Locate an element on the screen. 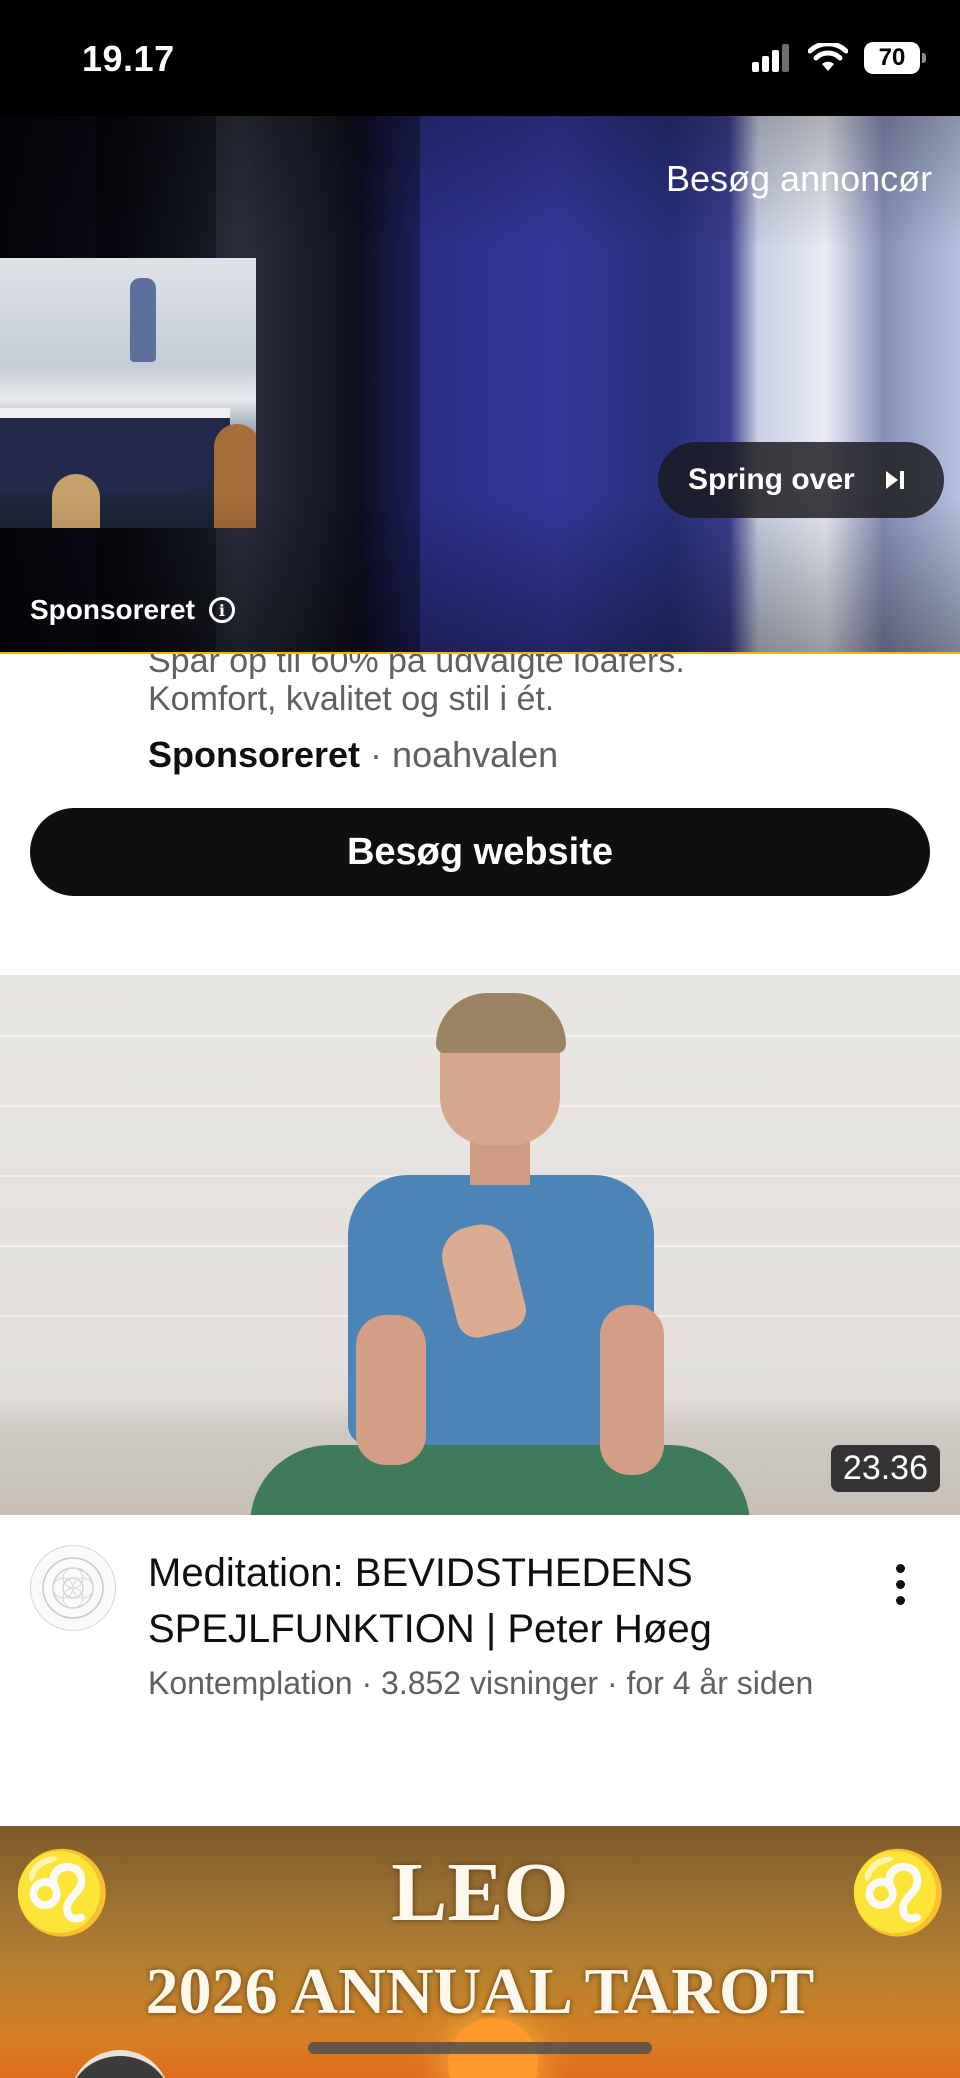 The image size is (960, 2078). more-options-button is located at coordinates (900, 1584).